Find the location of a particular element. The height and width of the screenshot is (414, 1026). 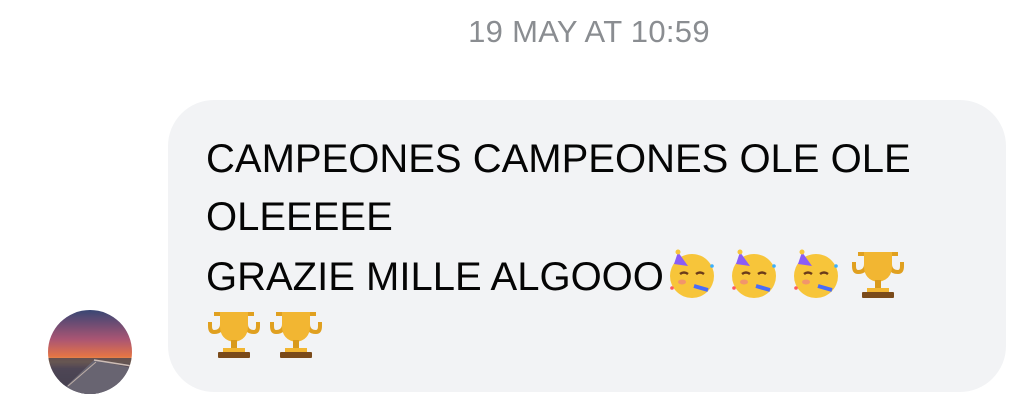

message-line: GRAZIE MILLE ALGOOO is located at coordinates (587, 276).